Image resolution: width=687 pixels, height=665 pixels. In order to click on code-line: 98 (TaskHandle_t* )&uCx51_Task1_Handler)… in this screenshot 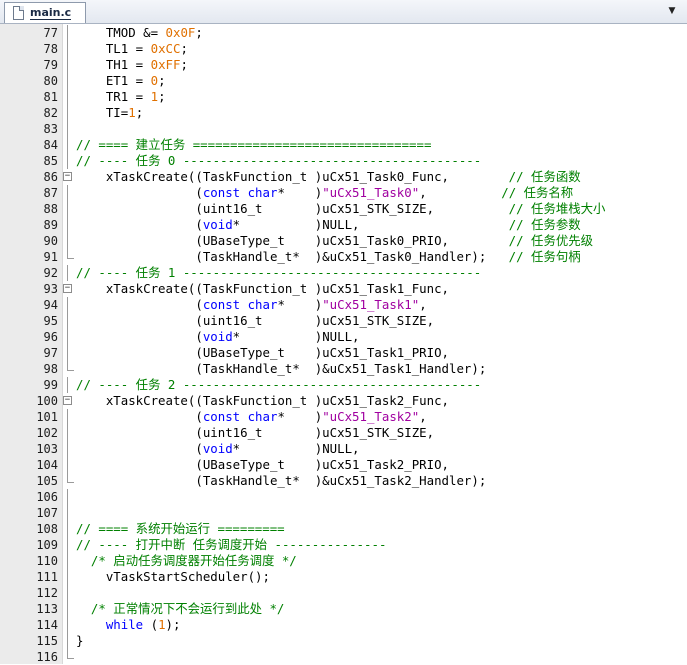, I will do `click(343, 369)`.